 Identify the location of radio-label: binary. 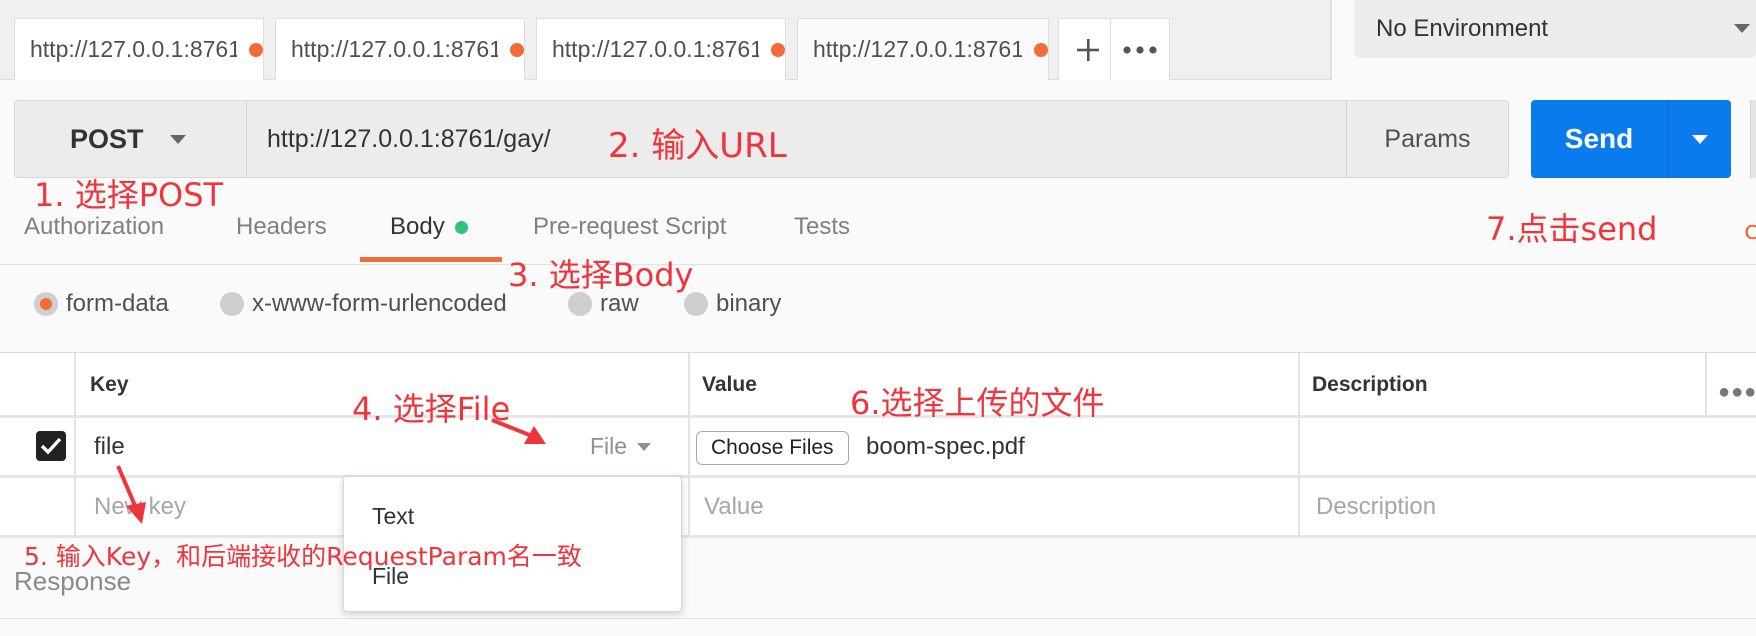
(749, 303).